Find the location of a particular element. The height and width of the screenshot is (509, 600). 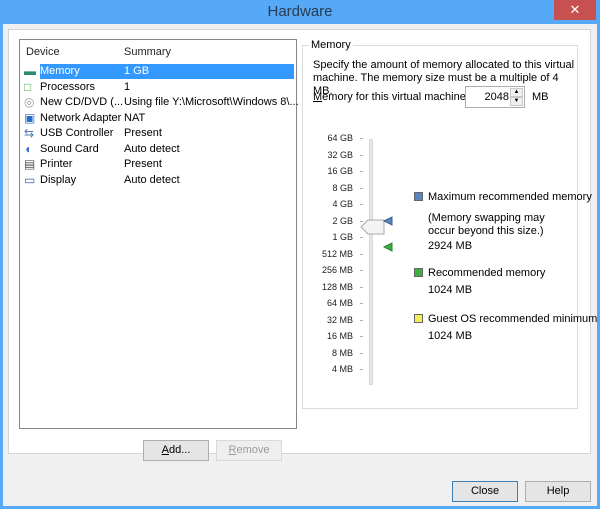

window-close-button: ✕ is located at coordinates (575, 10).